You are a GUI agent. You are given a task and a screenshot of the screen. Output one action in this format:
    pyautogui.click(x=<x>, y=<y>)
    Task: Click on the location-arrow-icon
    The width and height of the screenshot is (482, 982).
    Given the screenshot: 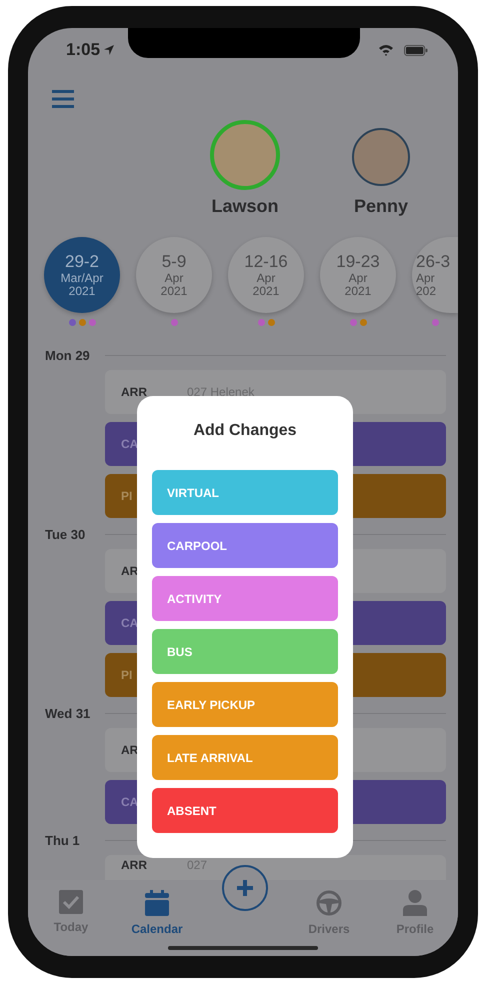 What is the action you would take?
    pyautogui.click(x=109, y=50)
    